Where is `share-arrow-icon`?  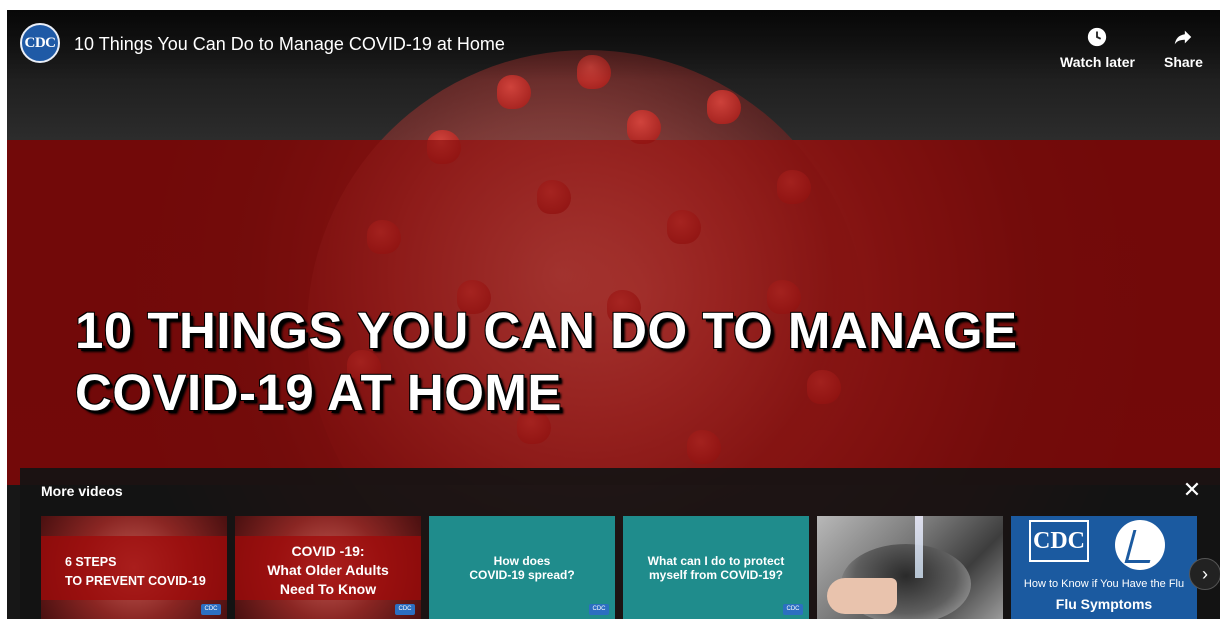 share-arrow-icon is located at coordinates (1183, 37).